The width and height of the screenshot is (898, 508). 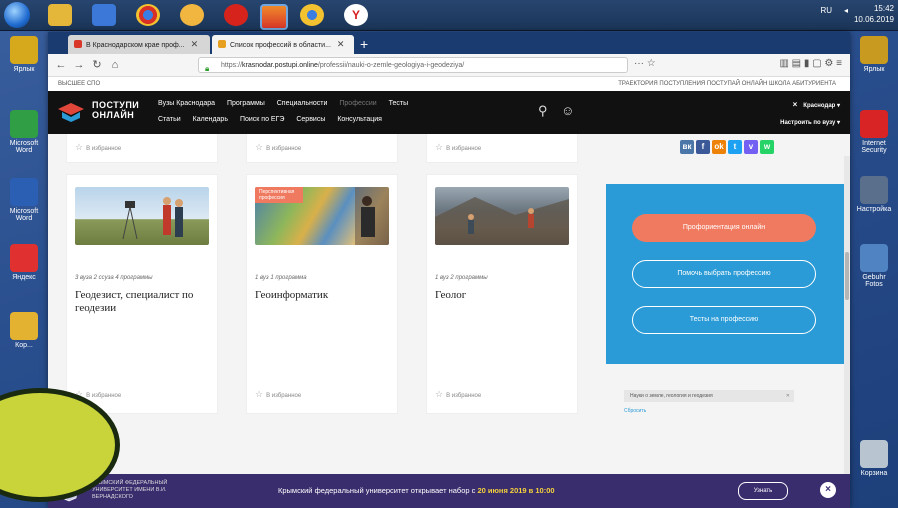 What do you see at coordinates (97, 65) in the screenshot?
I see `reload-icon: ↻` at bounding box center [97, 65].